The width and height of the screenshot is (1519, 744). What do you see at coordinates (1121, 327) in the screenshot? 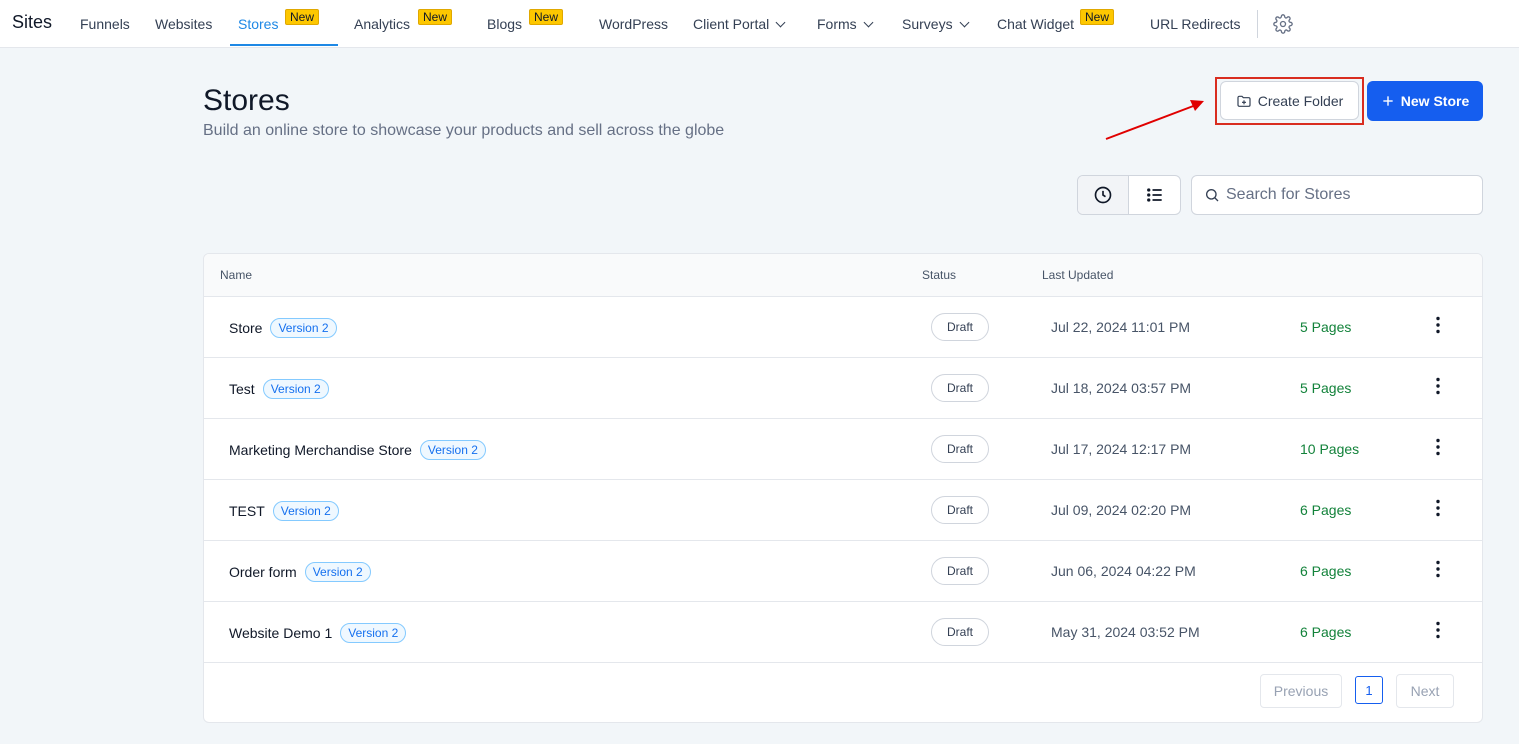
I see `last-updated: Jul 22, 2024 11:01 PM` at bounding box center [1121, 327].